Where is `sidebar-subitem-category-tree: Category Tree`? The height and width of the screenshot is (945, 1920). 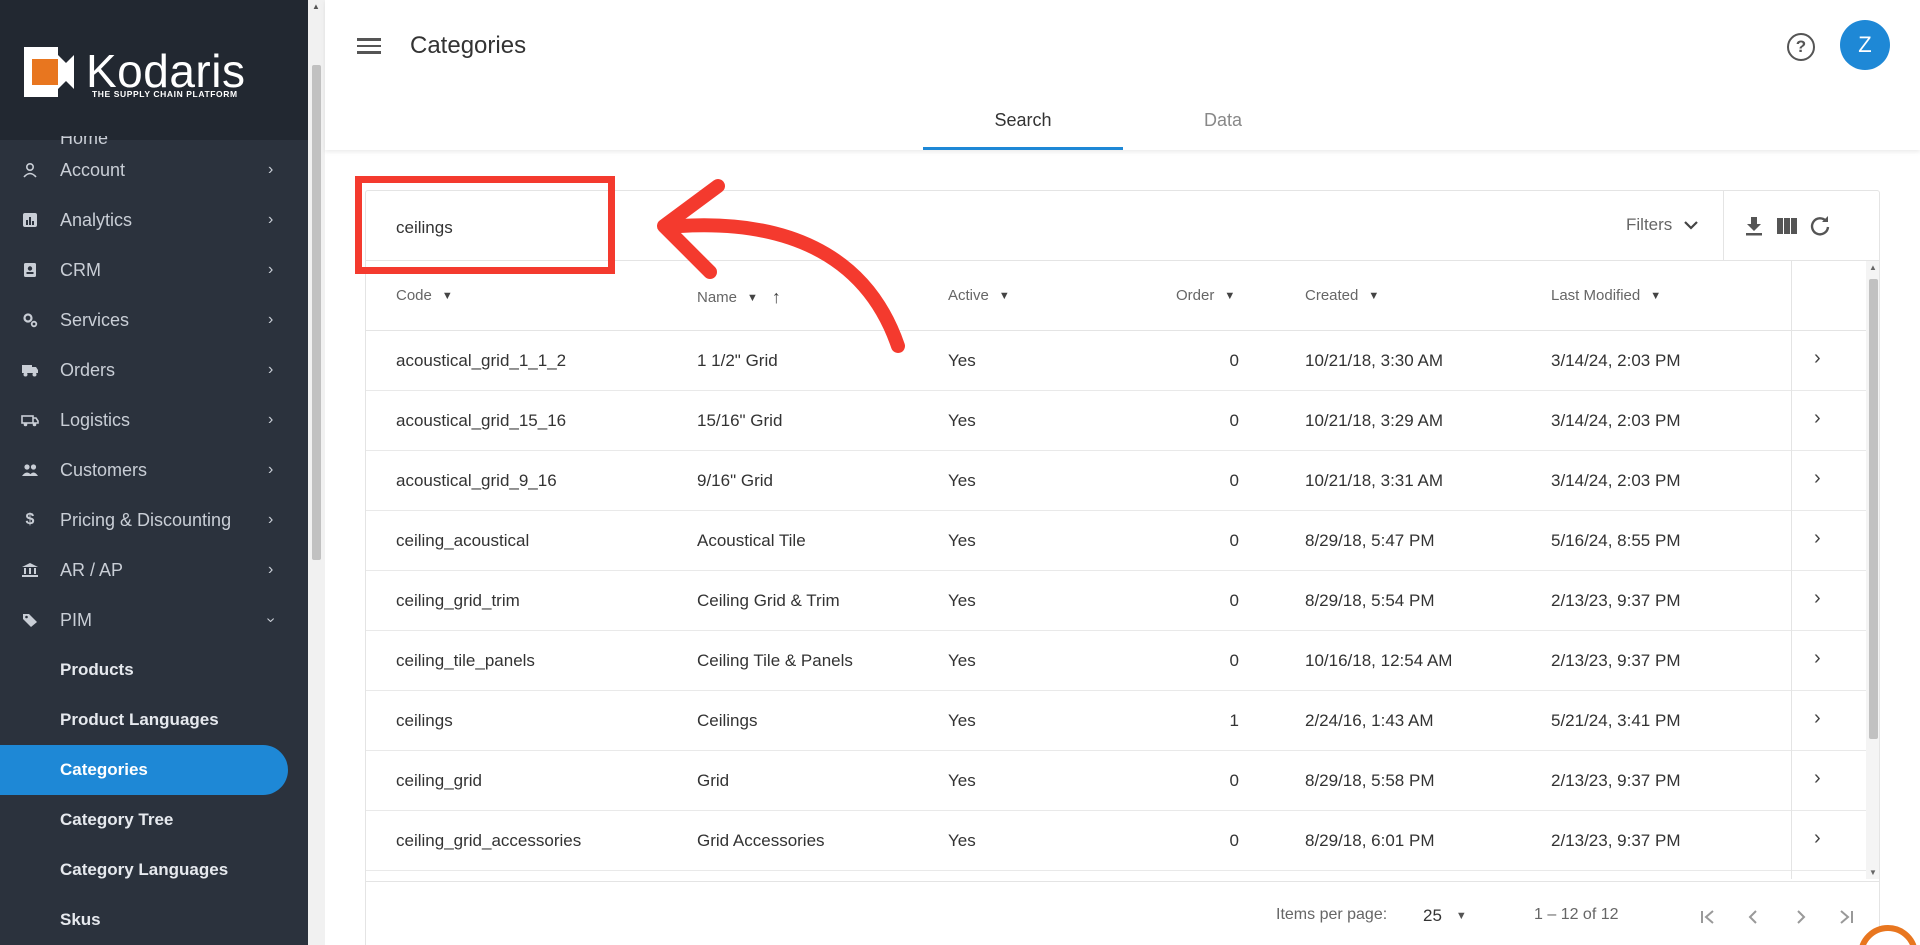
sidebar-subitem-category-tree: Category Tree is located at coordinates (154, 820).